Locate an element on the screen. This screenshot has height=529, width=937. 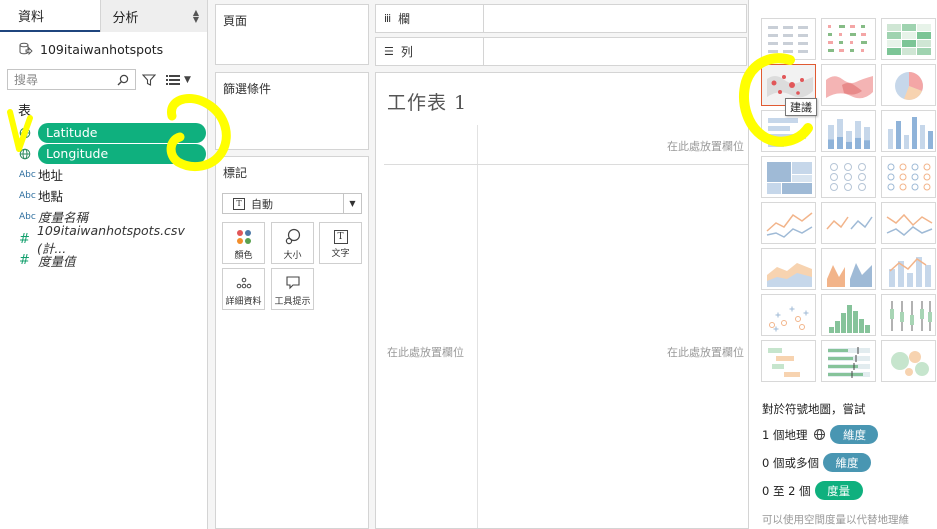
color-label: 顏色 is located at coordinates (243, 256).